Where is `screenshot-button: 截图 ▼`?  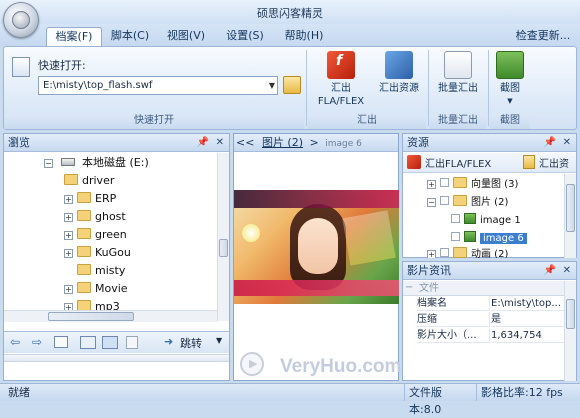 screenshot-button: 截图 ▼ is located at coordinates (510, 79).